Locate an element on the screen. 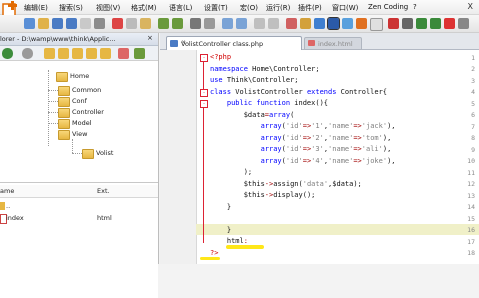 This screenshot has height=298, width=479. code-line-8: array('id'=>'2','name'=>'tom'), is located at coordinates (301, 138).